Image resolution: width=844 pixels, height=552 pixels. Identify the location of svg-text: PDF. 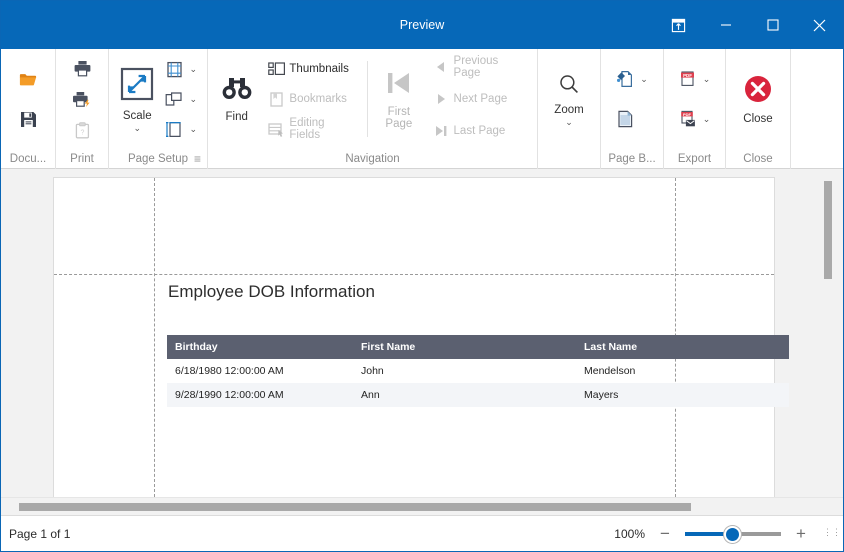
(687, 75).